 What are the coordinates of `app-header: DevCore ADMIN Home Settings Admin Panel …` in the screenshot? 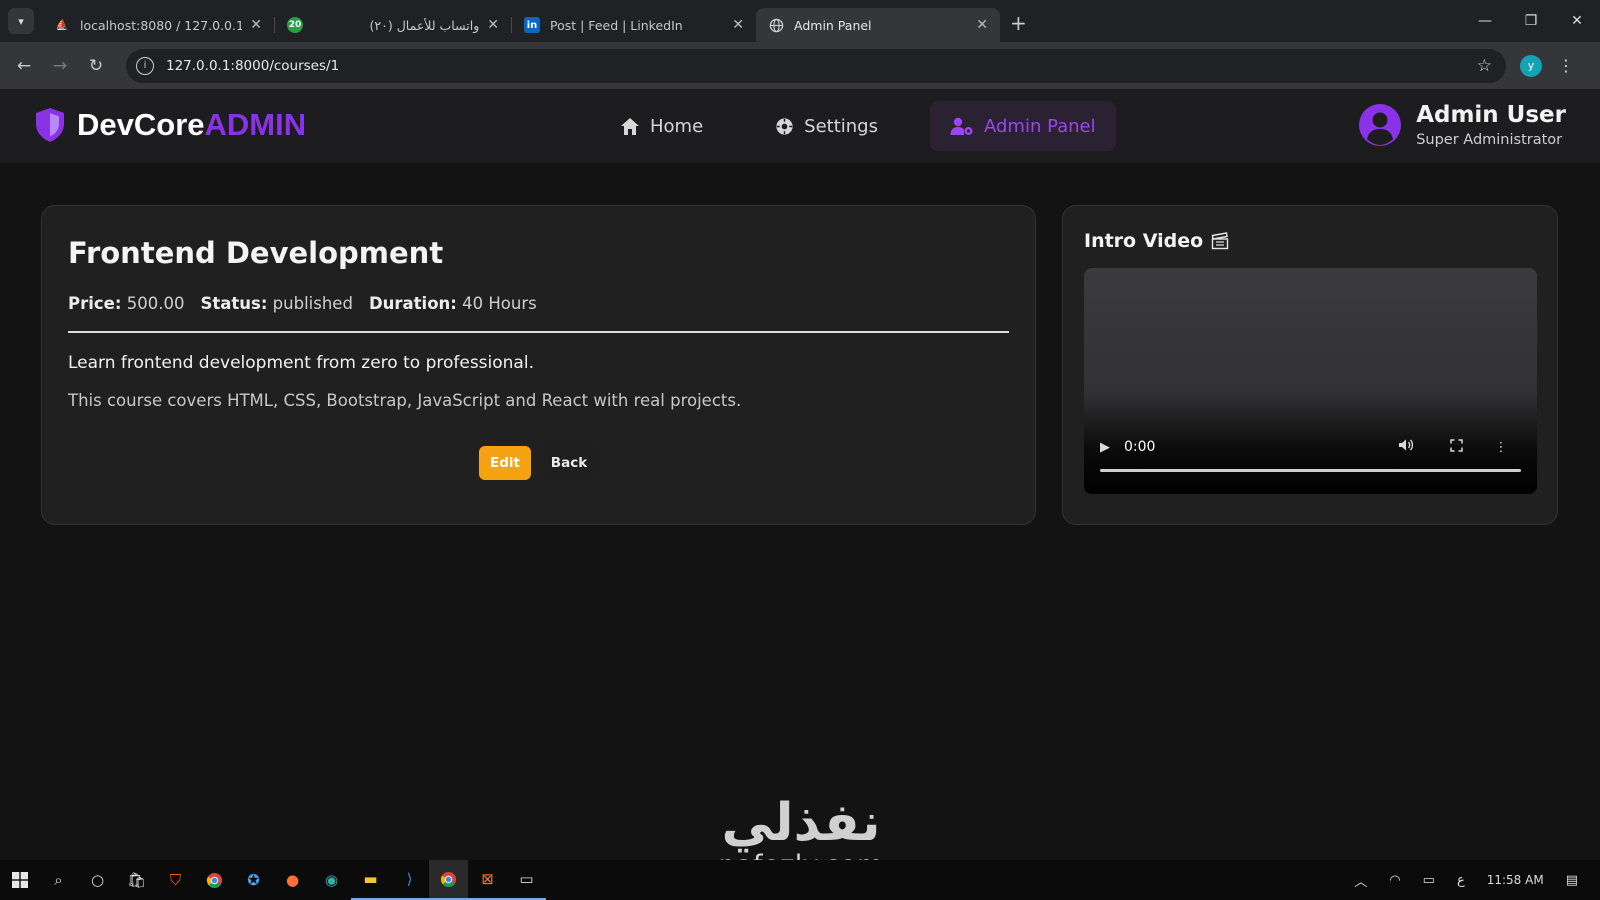 It's located at (800, 126).